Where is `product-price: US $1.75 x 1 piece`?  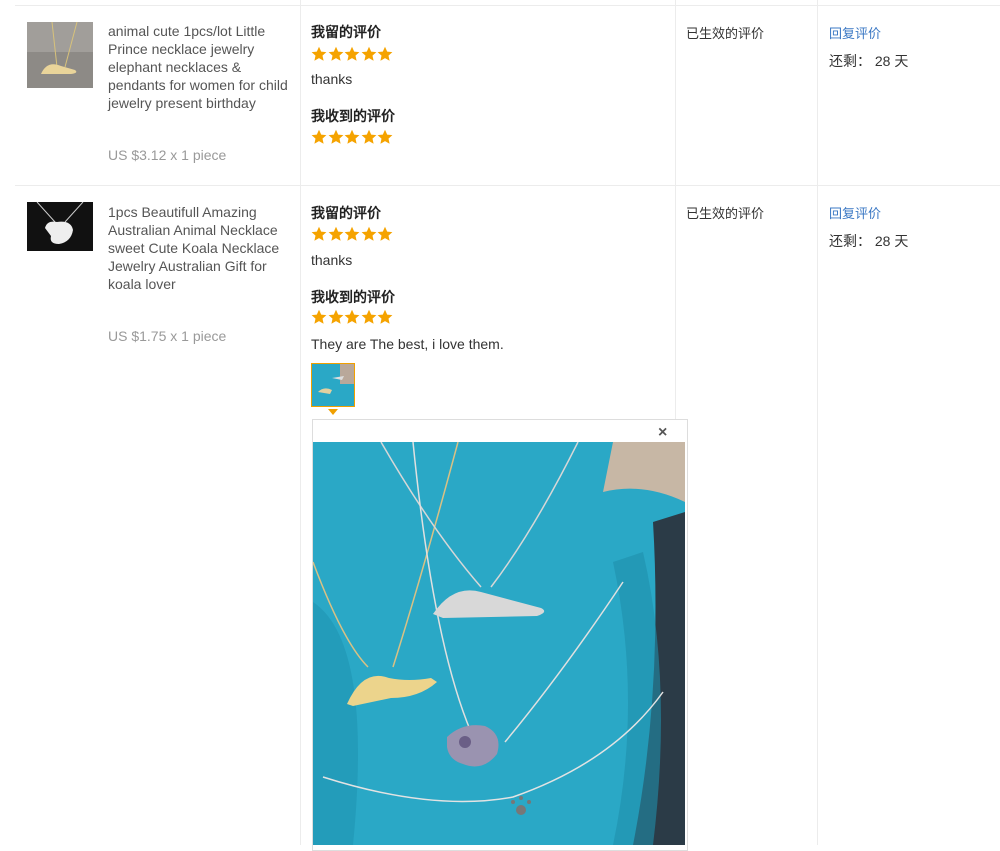
product-price: US $1.75 x 1 piece is located at coordinates (167, 336).